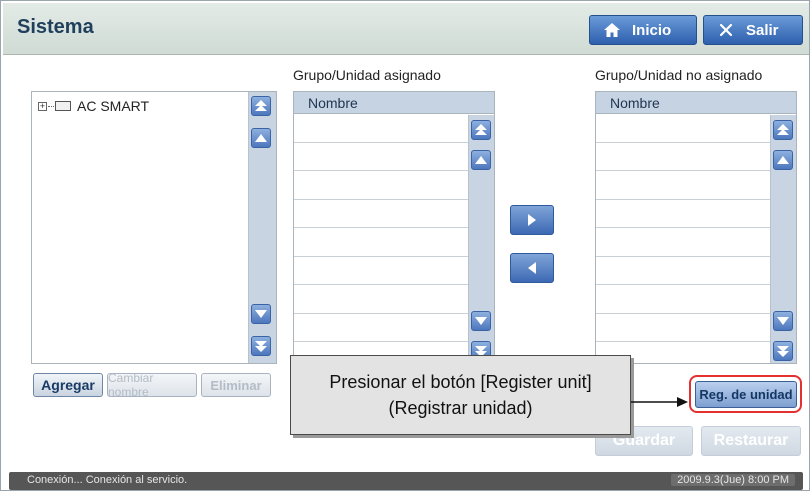 The width and height of the screenshot is (810, 491). I want to click on right-arrow-icon, so click(532, 220).